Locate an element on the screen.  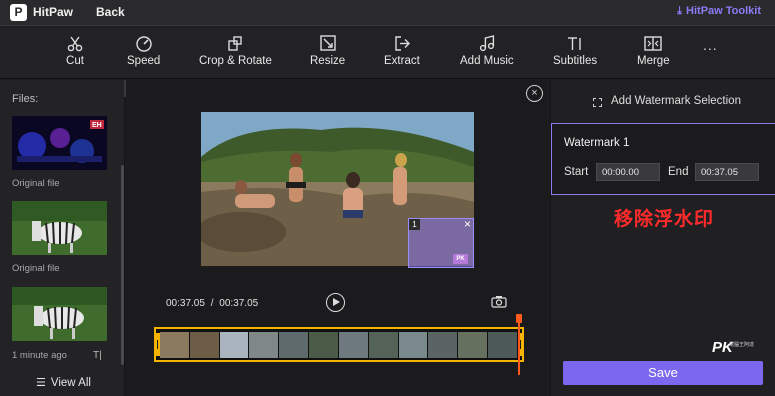
hitpaw-logo-icon: P is located at coordinates (18, 12).